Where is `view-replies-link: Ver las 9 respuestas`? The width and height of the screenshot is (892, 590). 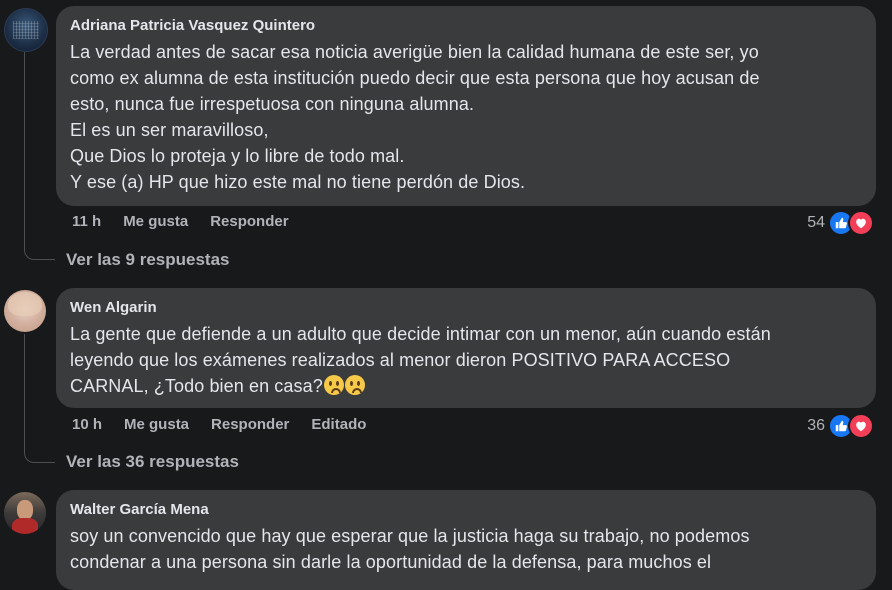
view-replies-link: Ver las 9 respuestas is located at coordinates (148, 260).